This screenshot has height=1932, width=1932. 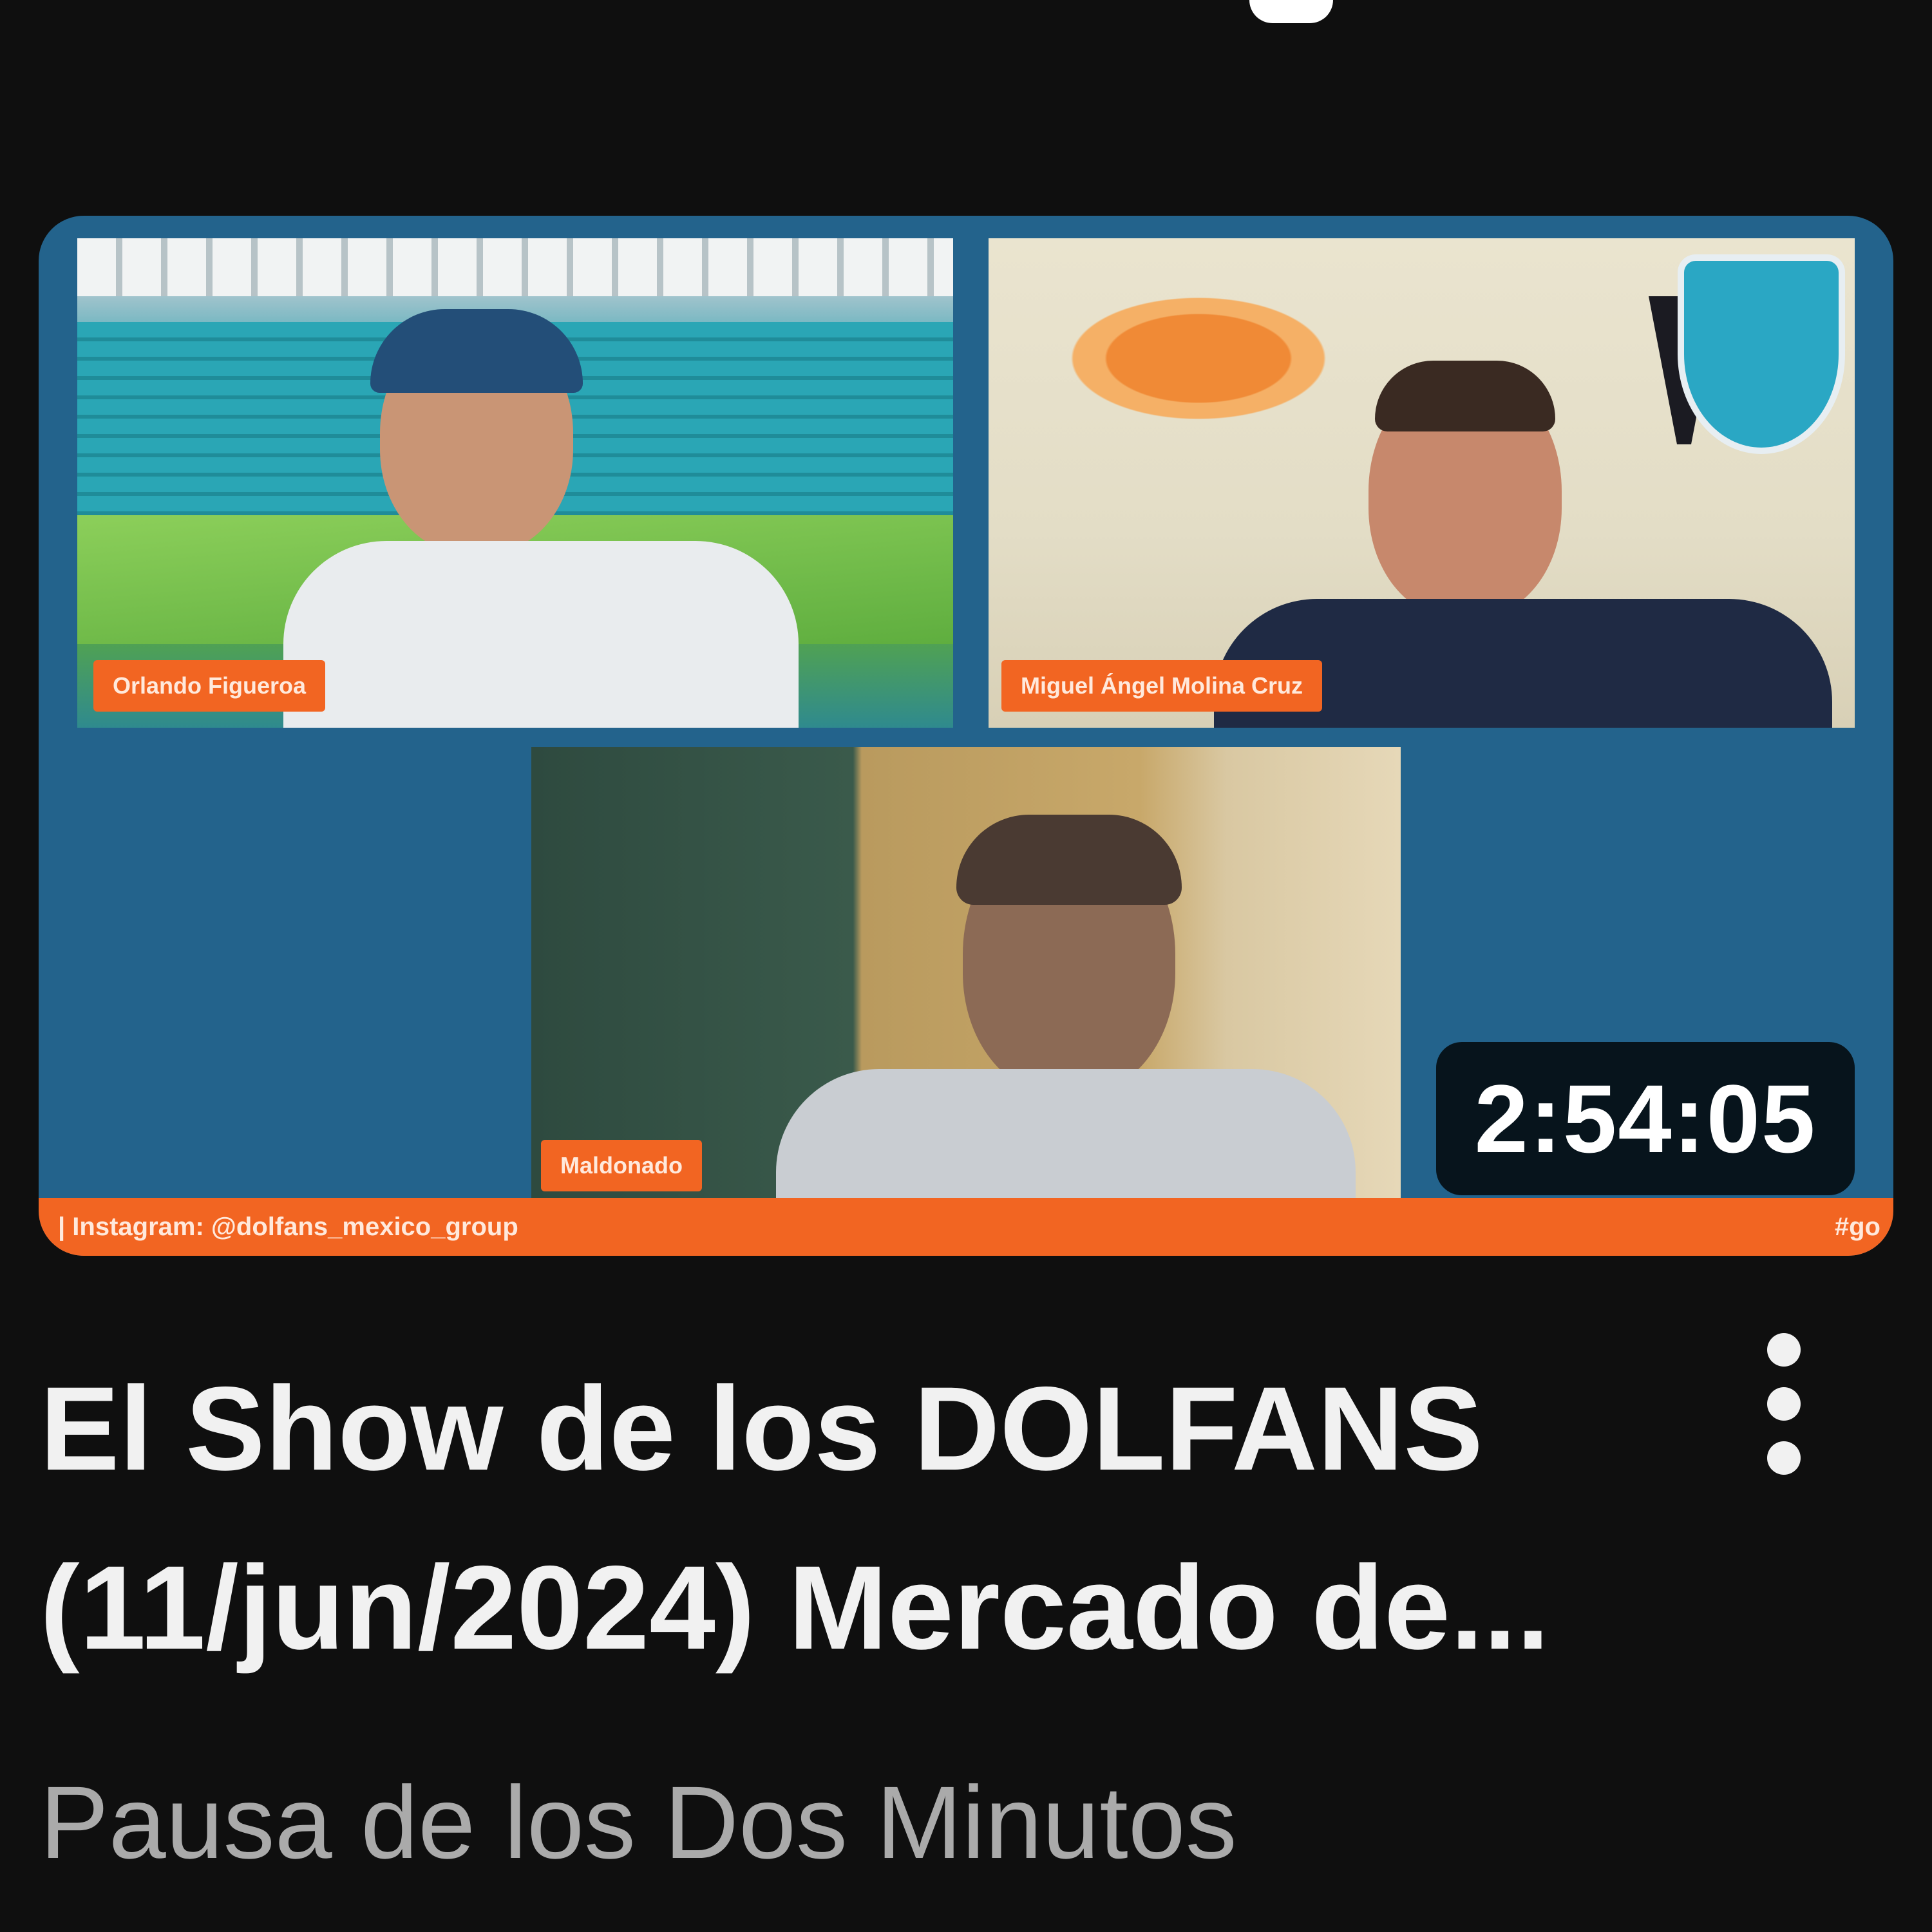 What do you see at coordinates (515, 483) in the screenshot?
I see `participant-tile-1: Orlando Figueroa` at bounding box center [515, 483].